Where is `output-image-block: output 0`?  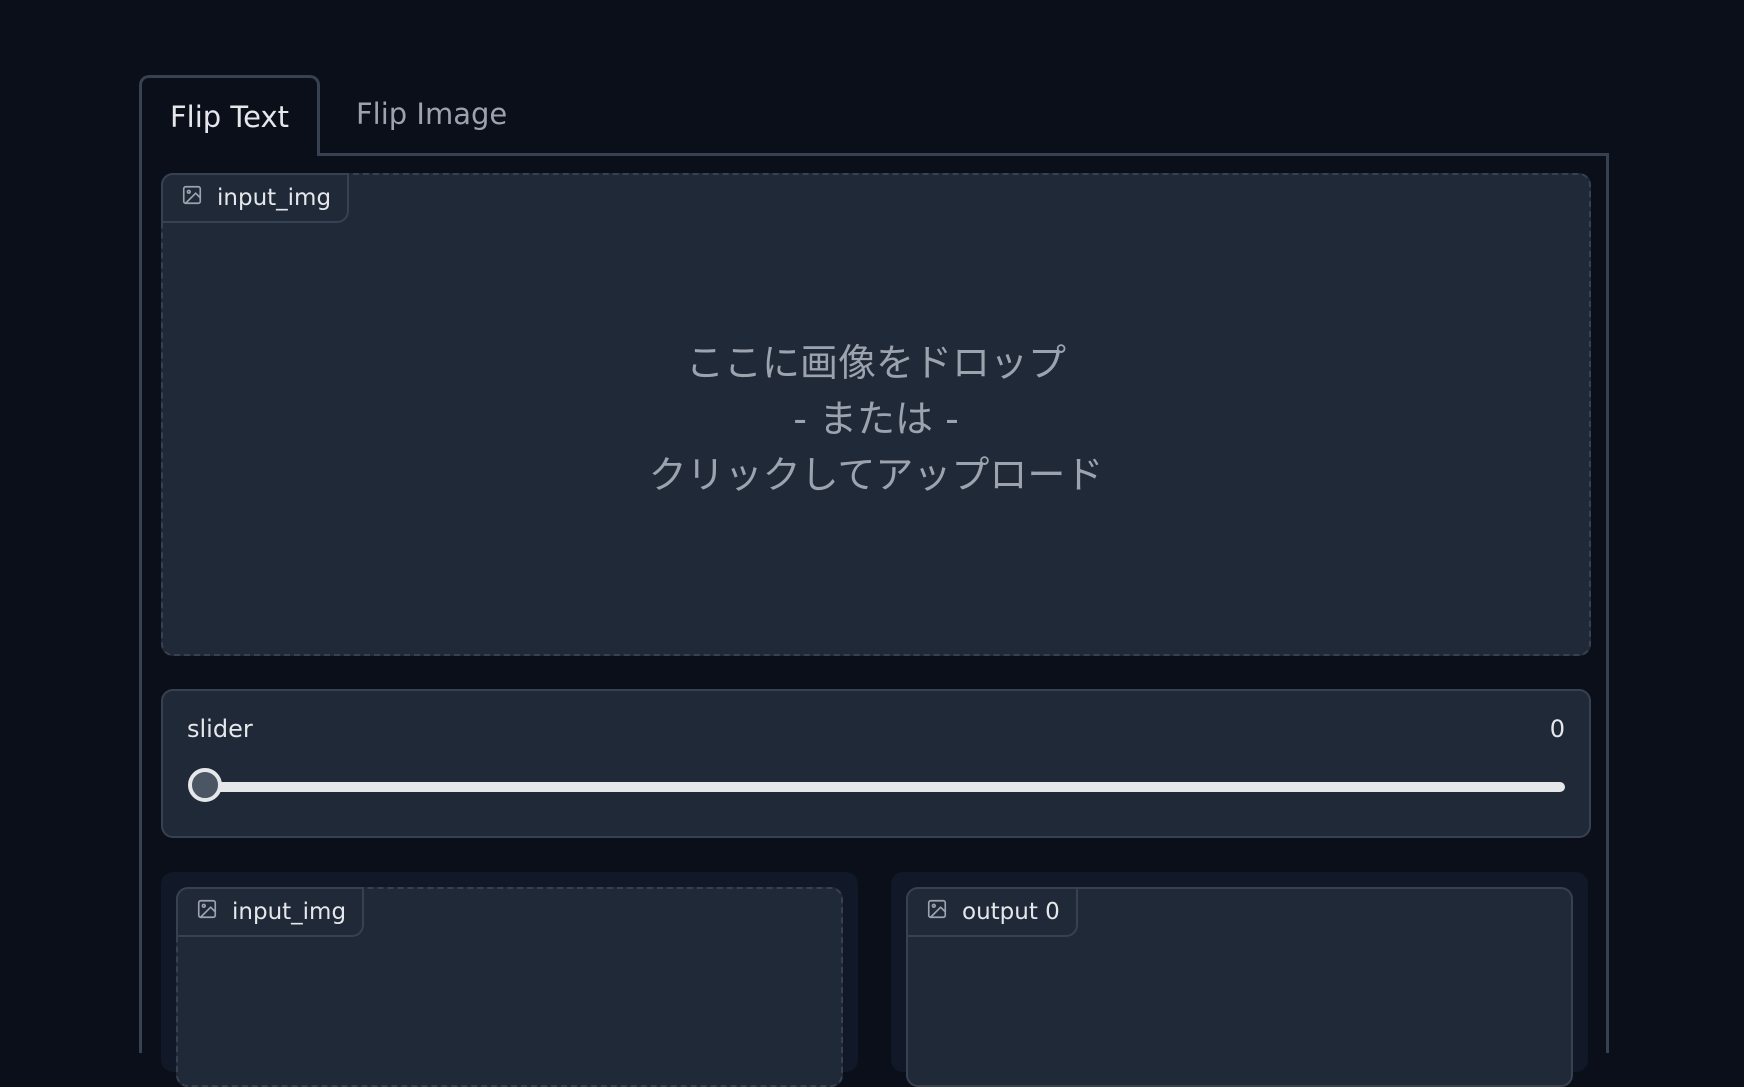 output-image-block: output 0 is located at coordinates (1239, 987).